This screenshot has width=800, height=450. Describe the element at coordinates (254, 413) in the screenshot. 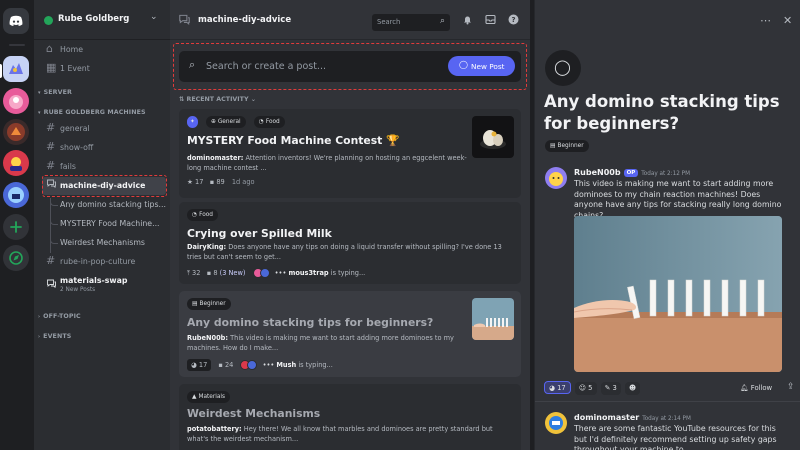

I see `post-title: Weirdest Mechanisms` at that location.